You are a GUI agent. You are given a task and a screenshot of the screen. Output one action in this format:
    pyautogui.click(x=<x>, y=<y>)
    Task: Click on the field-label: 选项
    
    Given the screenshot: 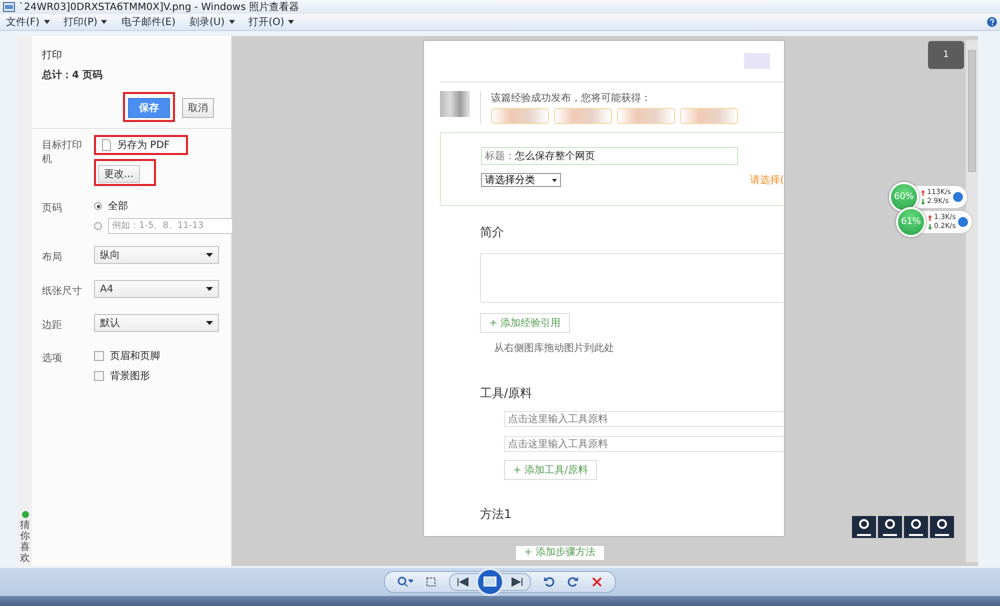 What is the action you would take?
    pyautogui.click(x=52, y=359)
    